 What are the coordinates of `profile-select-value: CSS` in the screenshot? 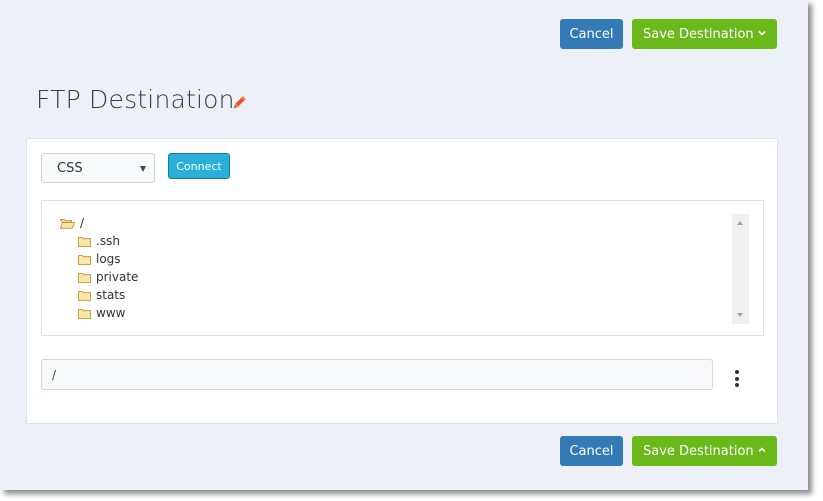 It's located at (70, 168).